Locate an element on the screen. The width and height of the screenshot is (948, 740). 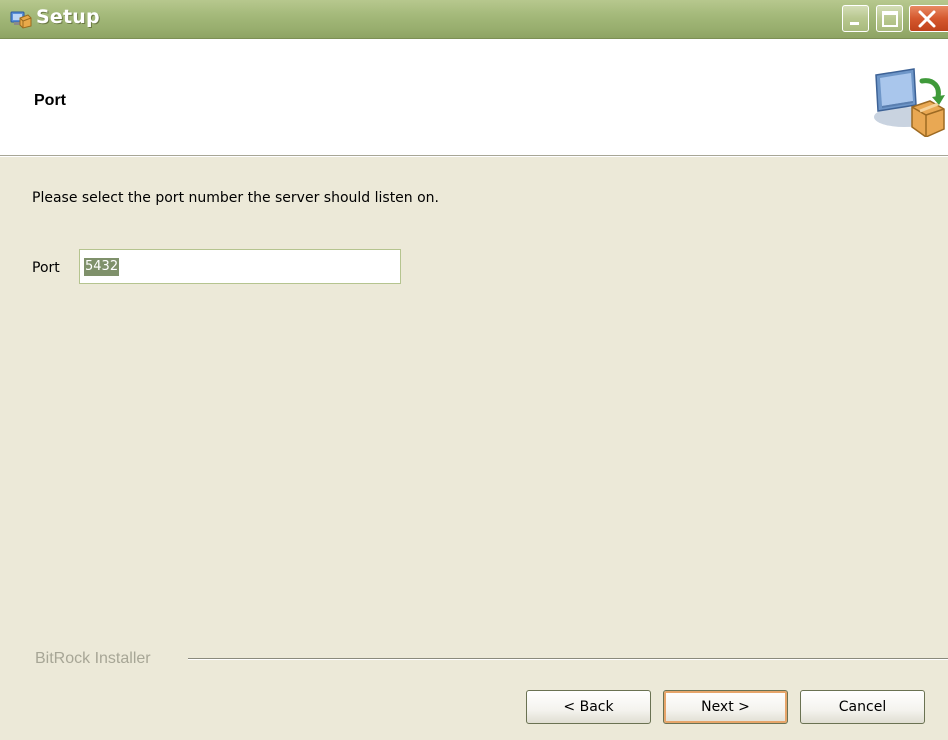
close-button is located at coordinates (928, 18).